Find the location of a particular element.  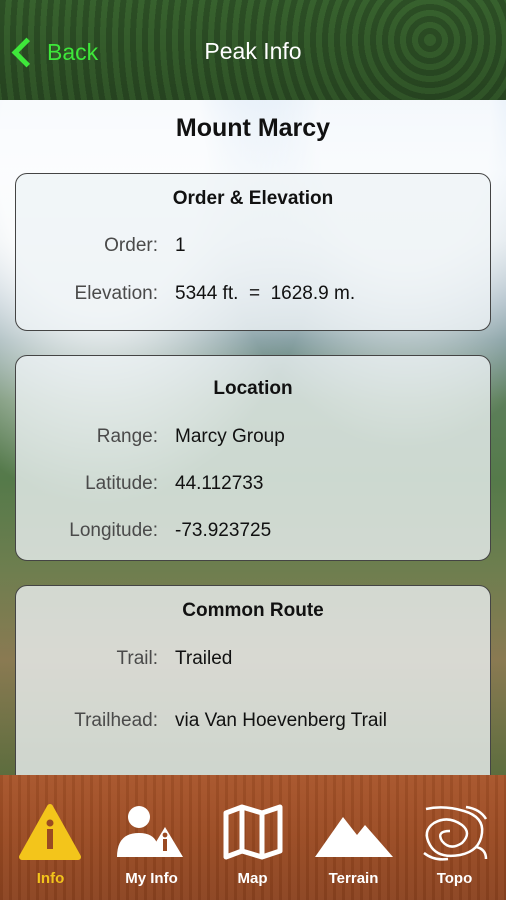

tab-bar: Info My Info Map Terrain Topo is located at coordinates (253, 837).